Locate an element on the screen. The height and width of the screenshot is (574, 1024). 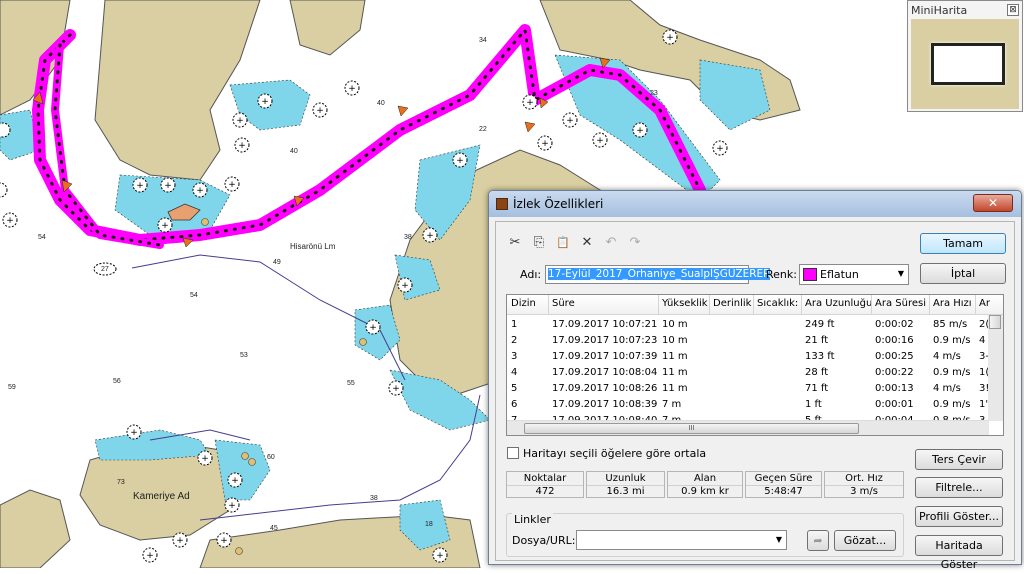
column-header: Yükseklik is located at coordinates (685, 303).